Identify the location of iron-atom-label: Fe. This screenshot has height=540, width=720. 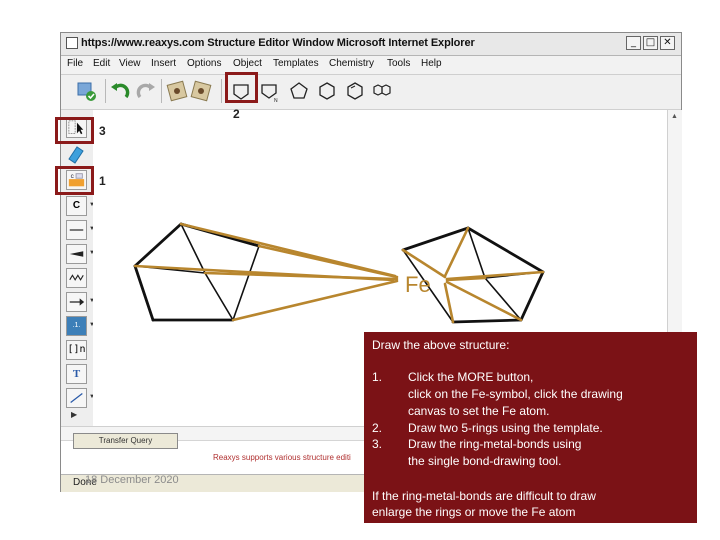
(418, 284).